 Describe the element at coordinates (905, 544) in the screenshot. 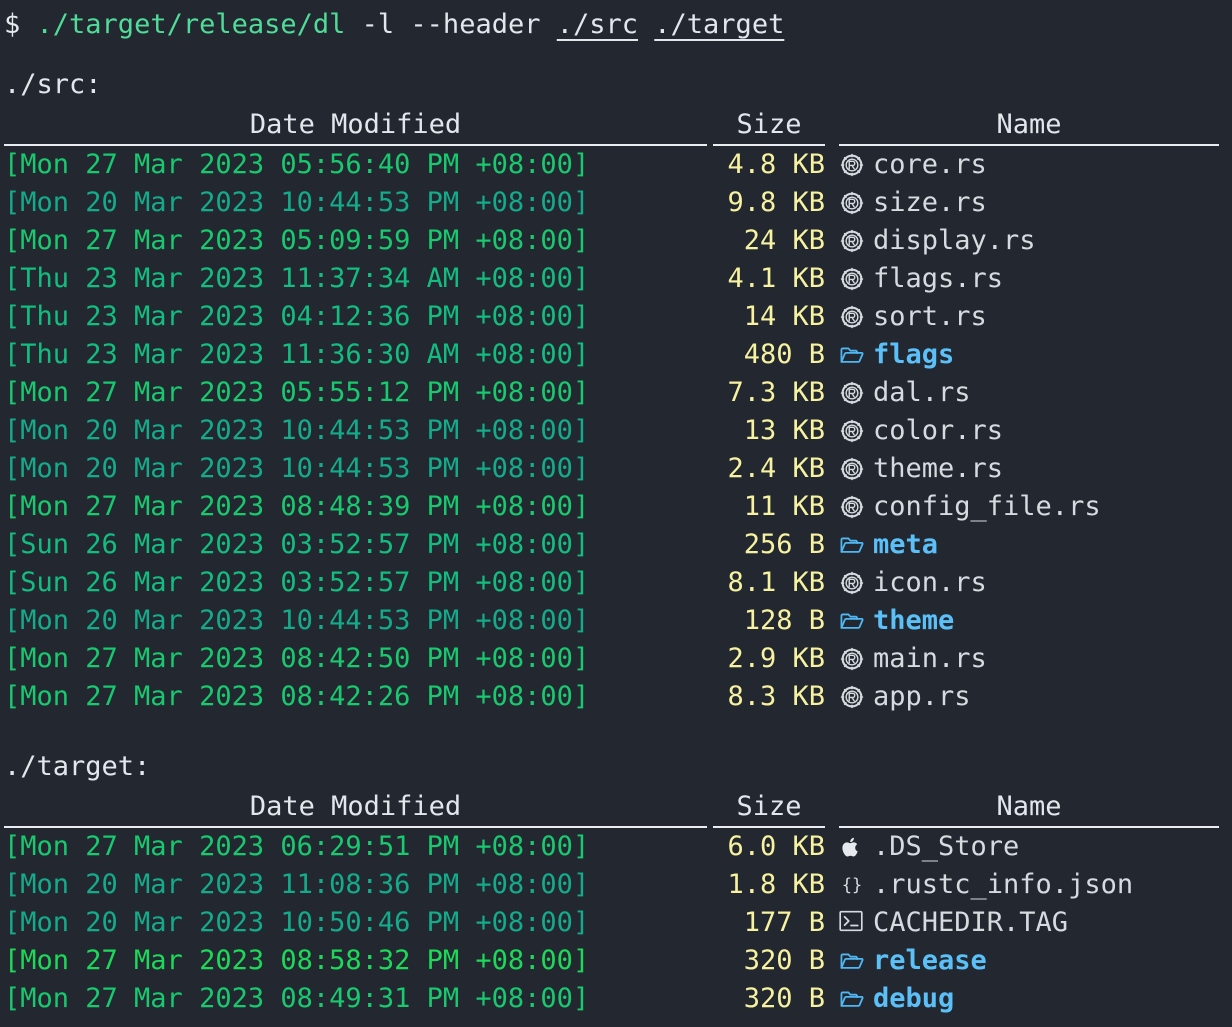

I see `directory-name: meta` at that location.